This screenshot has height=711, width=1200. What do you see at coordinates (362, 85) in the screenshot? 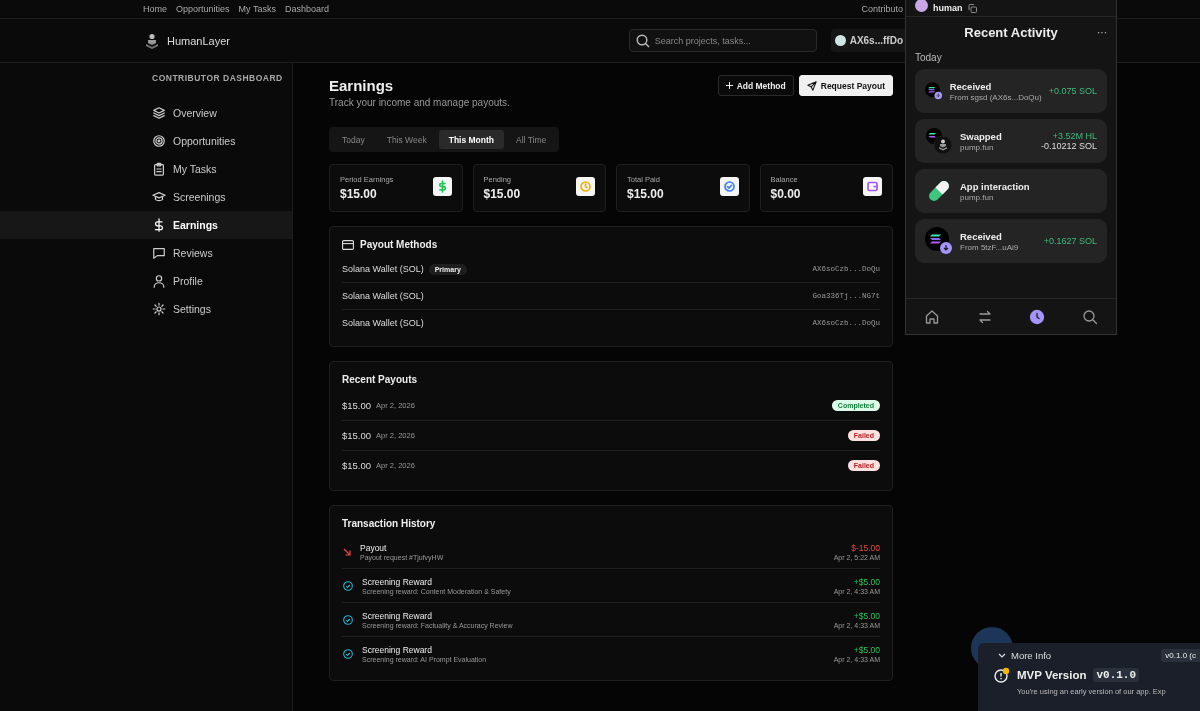
I see `page-title: Earnings` at bounding box center [362, 85].